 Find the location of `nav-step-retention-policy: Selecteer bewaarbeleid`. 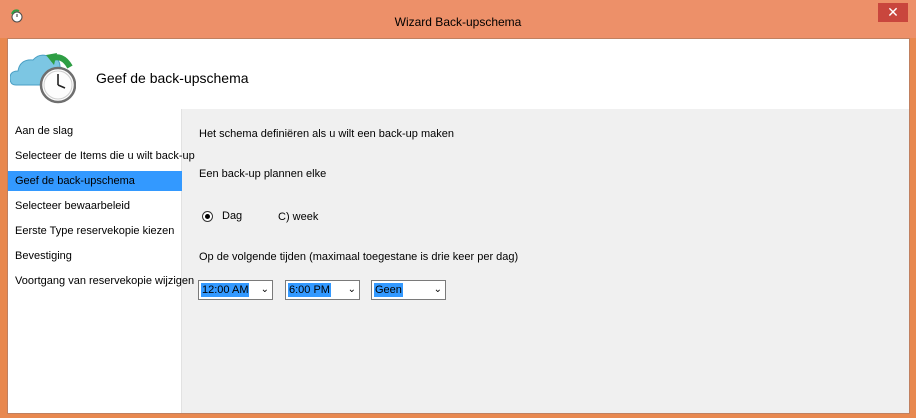

nav-step-retention-policy: Selecteer bewaarbeleid is located at coordinates (95, 206).